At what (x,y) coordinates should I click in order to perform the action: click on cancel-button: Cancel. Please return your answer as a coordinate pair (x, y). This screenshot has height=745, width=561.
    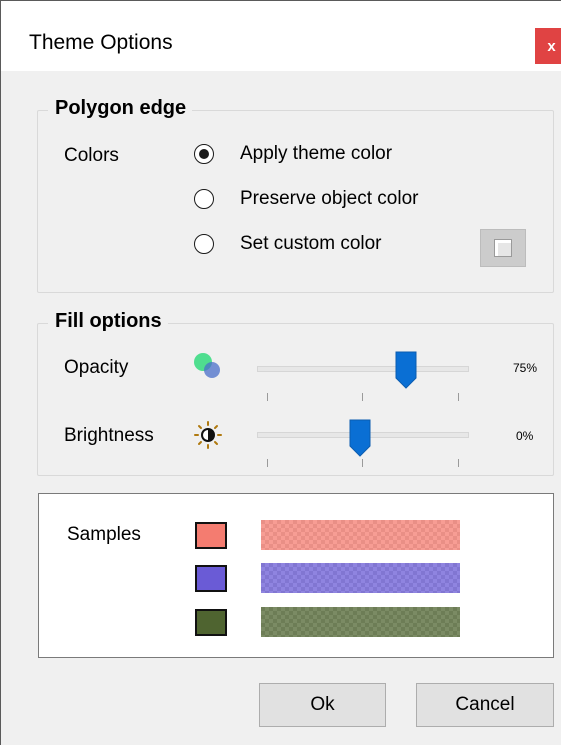
    Looking at the image, I should click on (485, 705).